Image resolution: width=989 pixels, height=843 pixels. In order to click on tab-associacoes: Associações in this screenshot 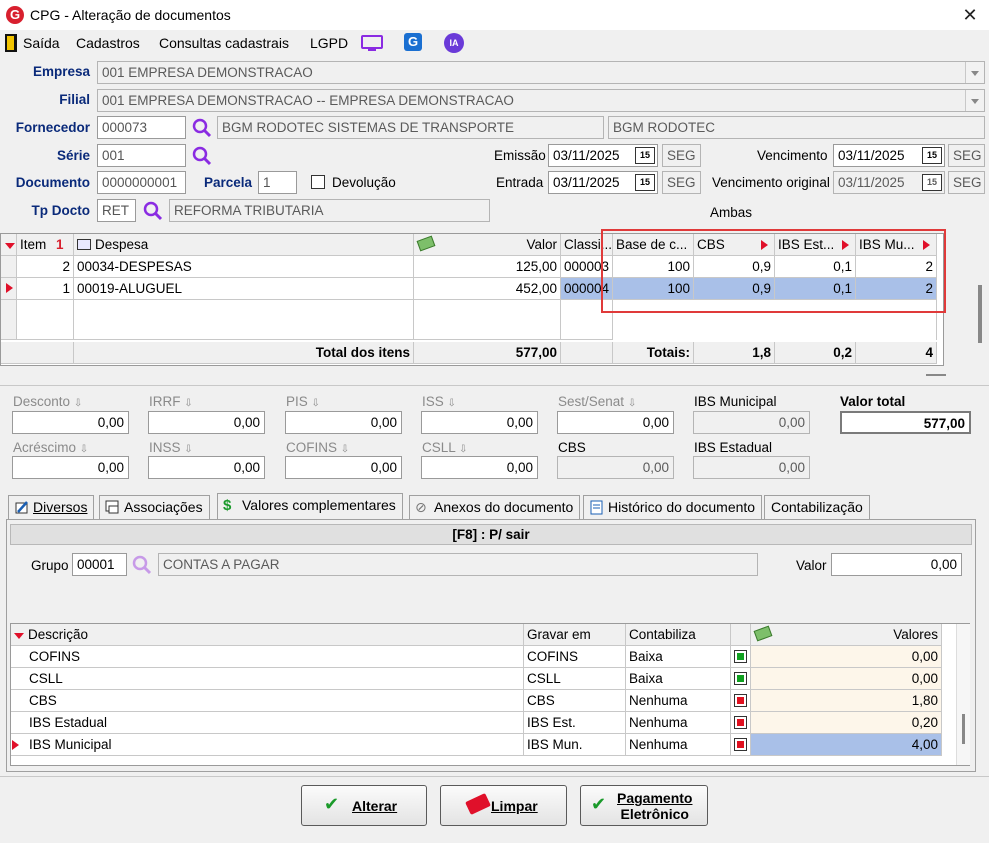, I will do `click(154, 507)`.